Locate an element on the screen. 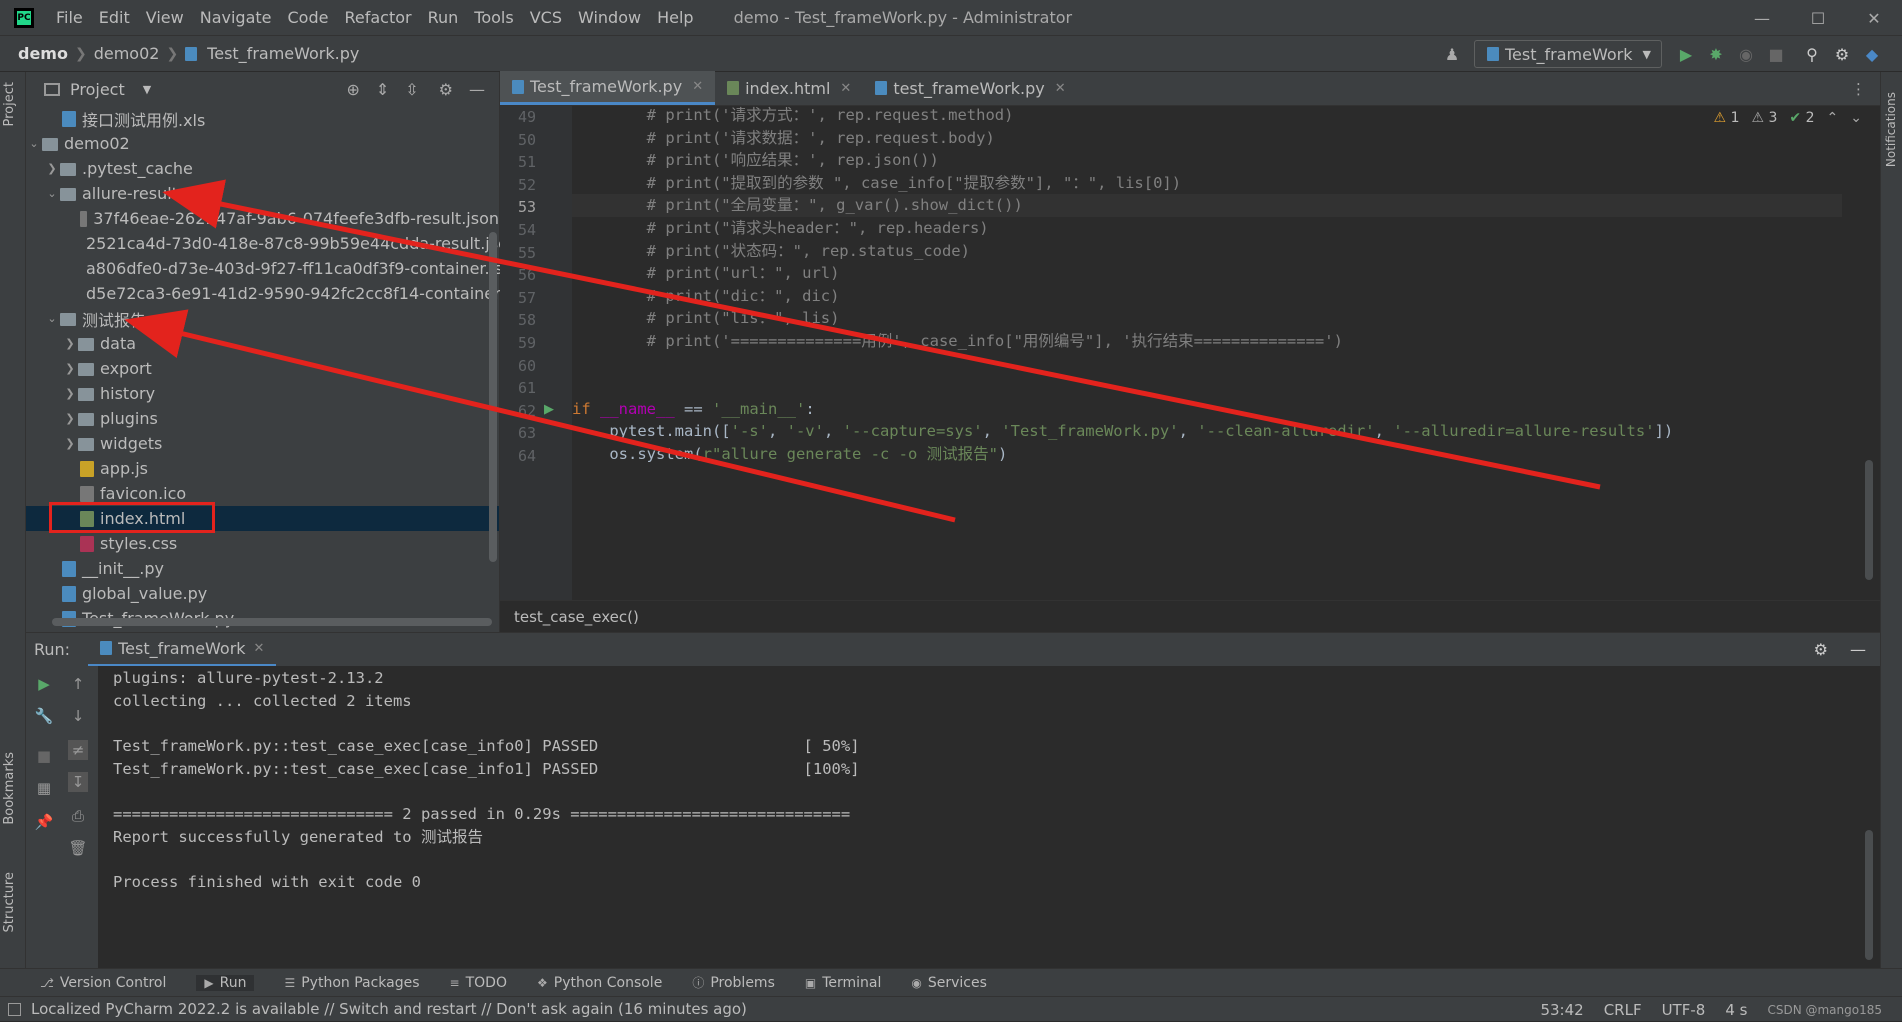 This screenshot has height=1022, width=1902. run-config-select: Test_frameWork ▼ is located at coordinates (1568, 54).